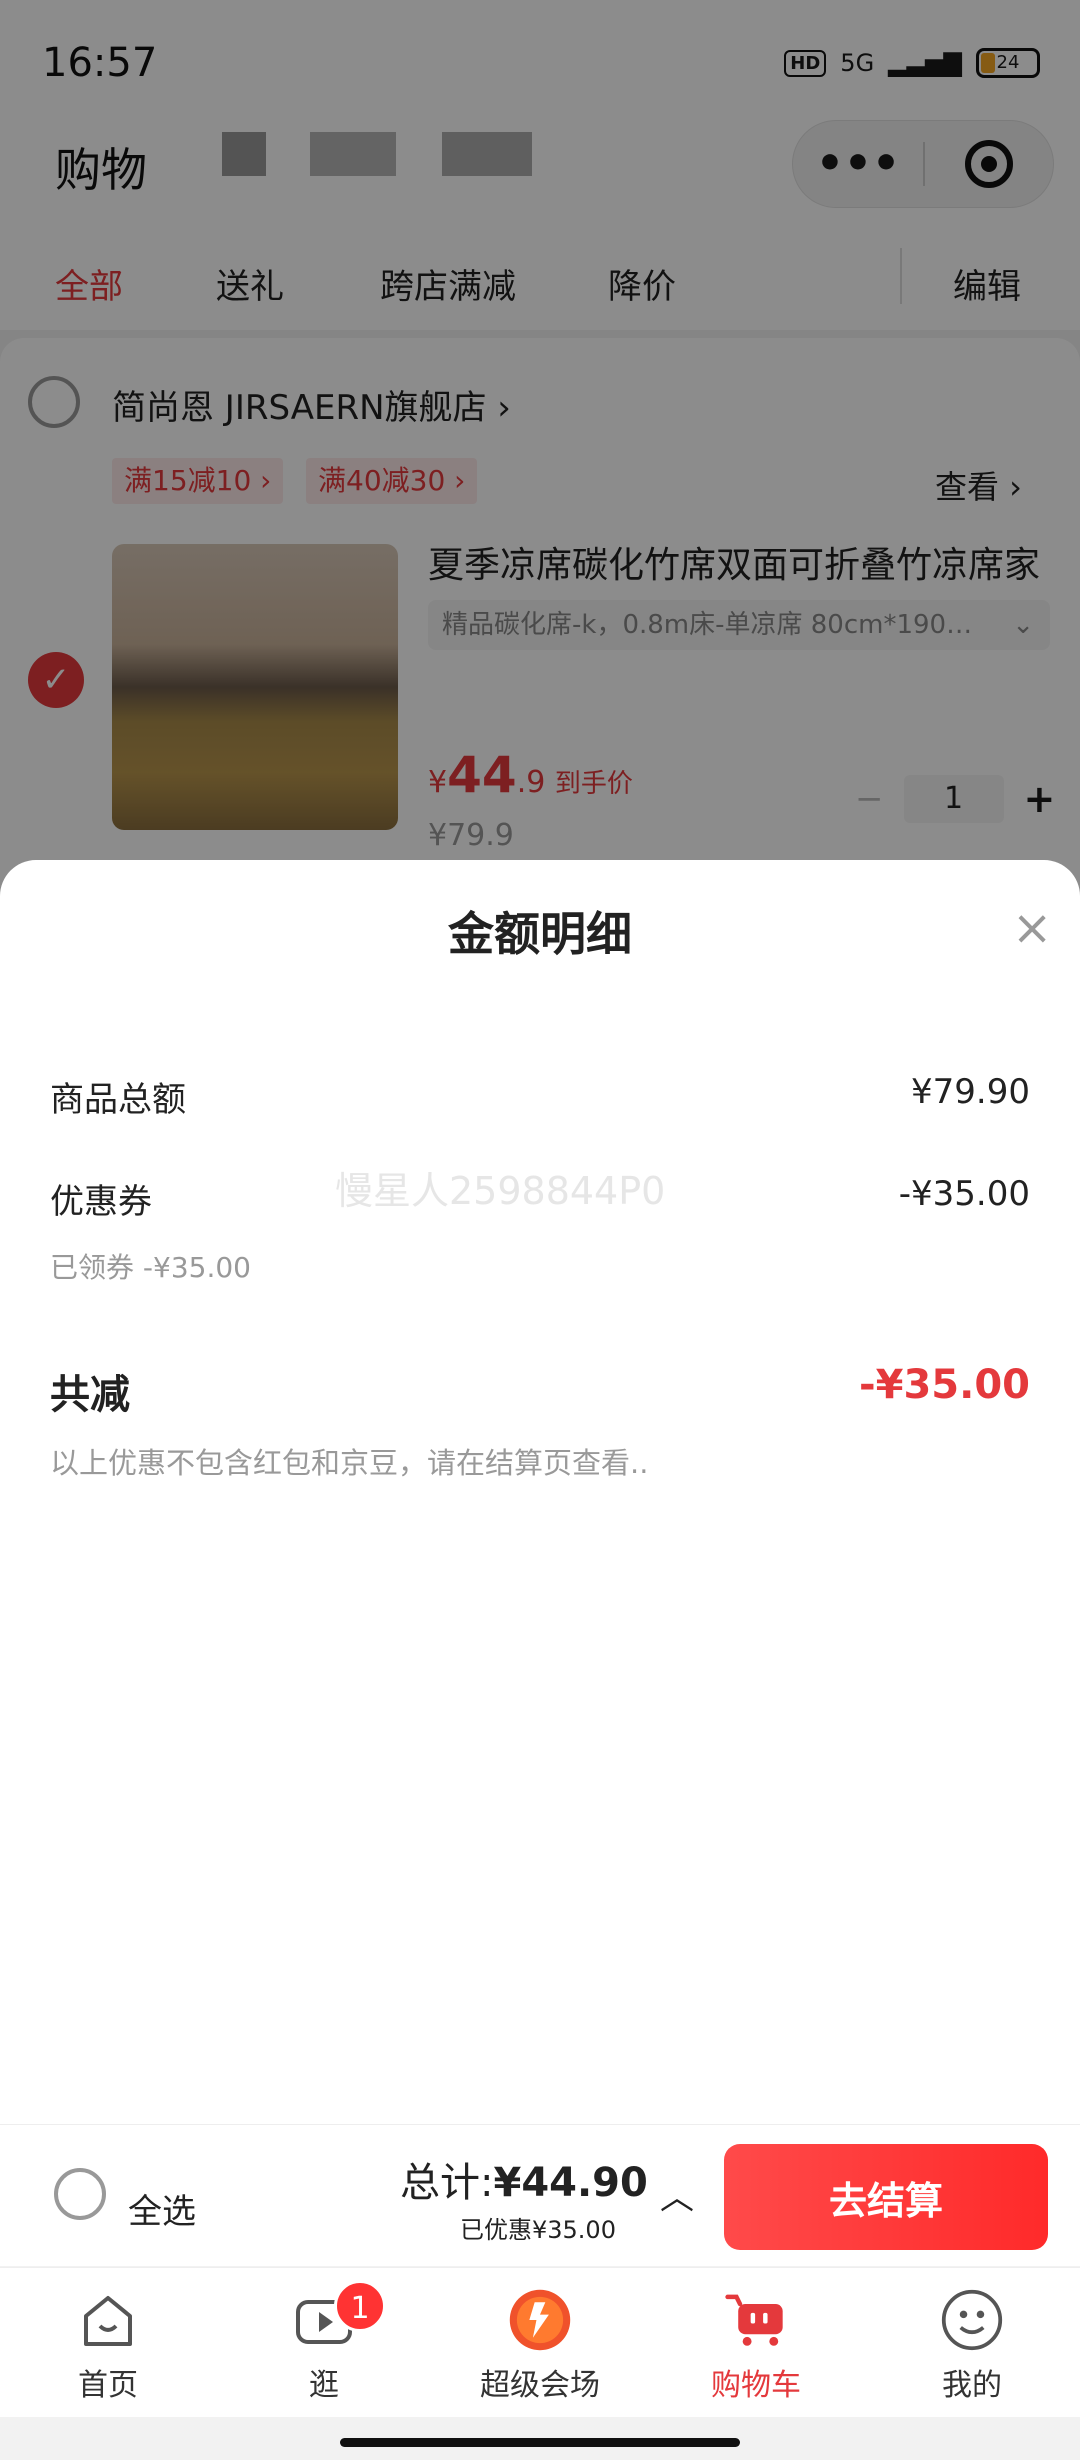  I want to click on profile-icon, so click(972, 2320).